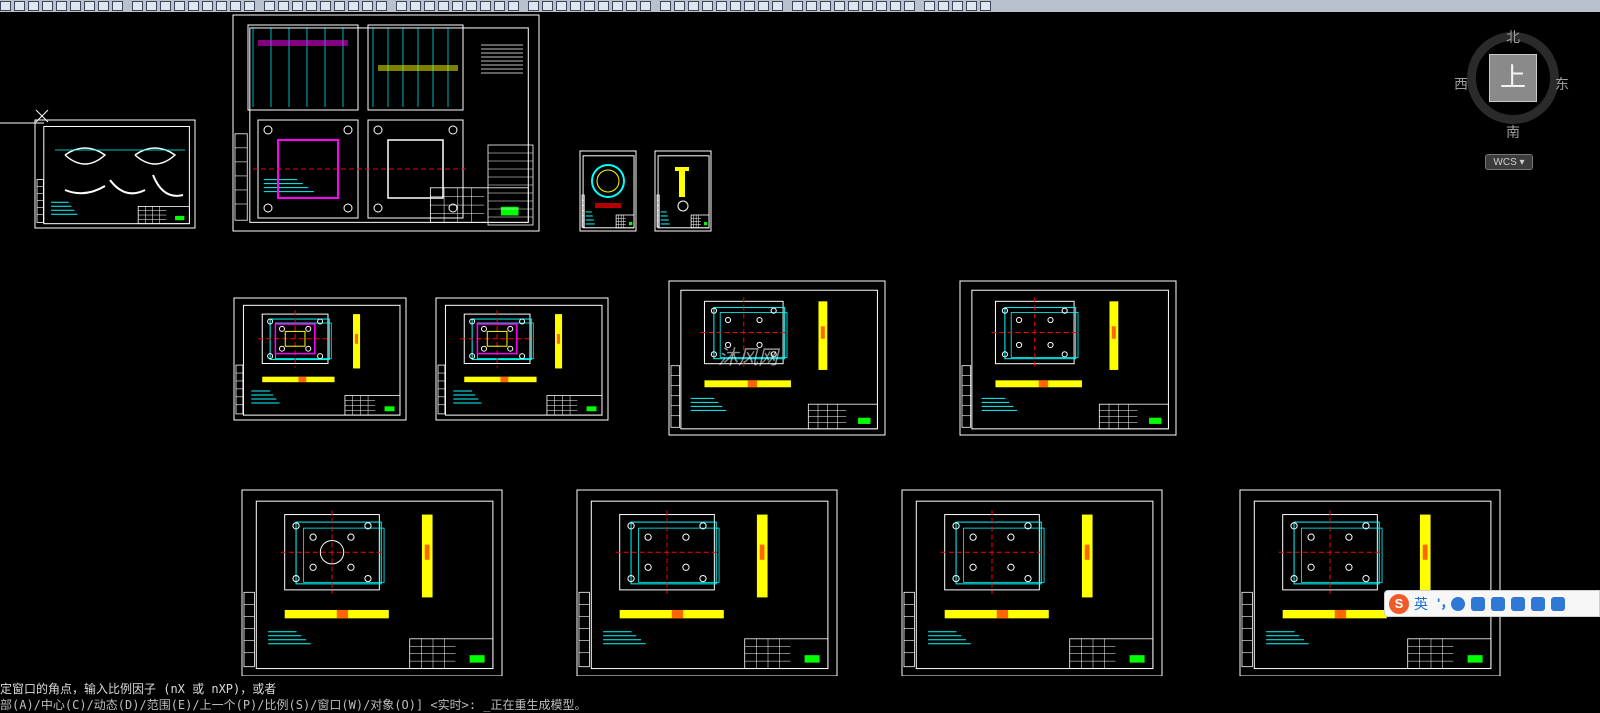 Image resolution: width=1600 pixels, height=713 pixels. I want to click on ime-punctuation-toggle: '，, so click(1445, 603).